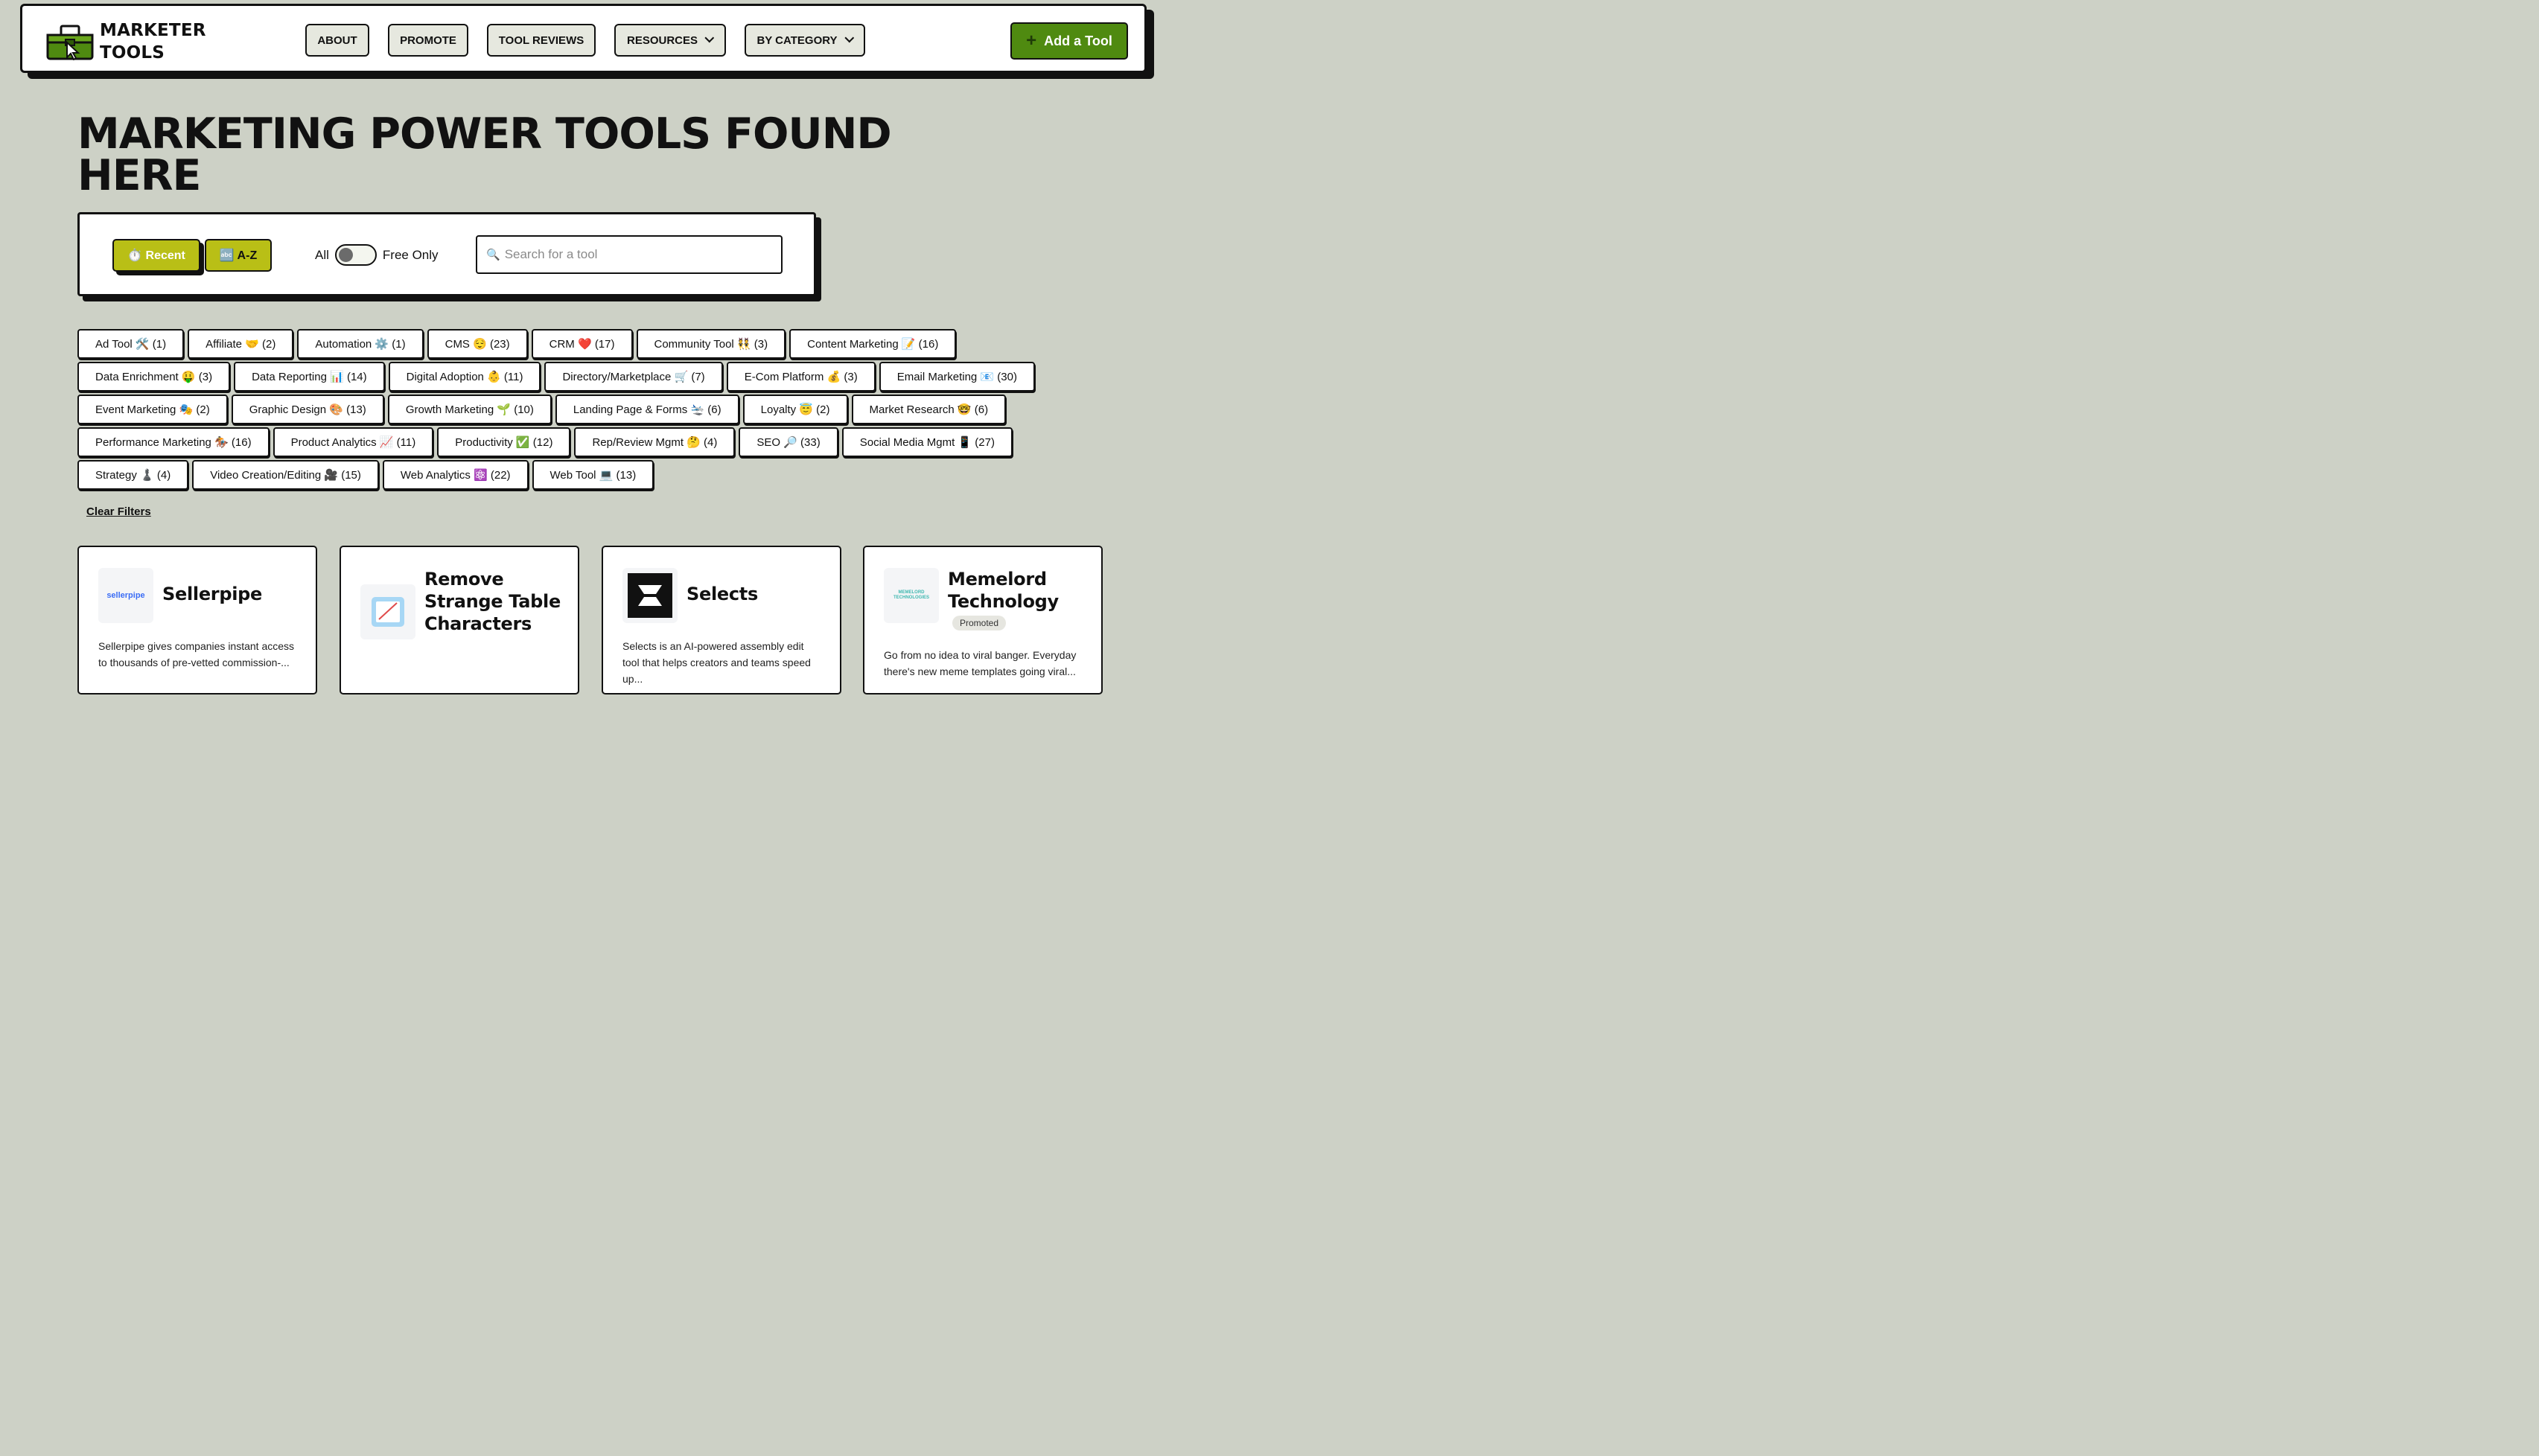 The image size is (2539, 1456). Describe the element at coordinates (957, 377) in the screenshot. I see `category-chip: Email Marketing 📧 (30)` at that location.